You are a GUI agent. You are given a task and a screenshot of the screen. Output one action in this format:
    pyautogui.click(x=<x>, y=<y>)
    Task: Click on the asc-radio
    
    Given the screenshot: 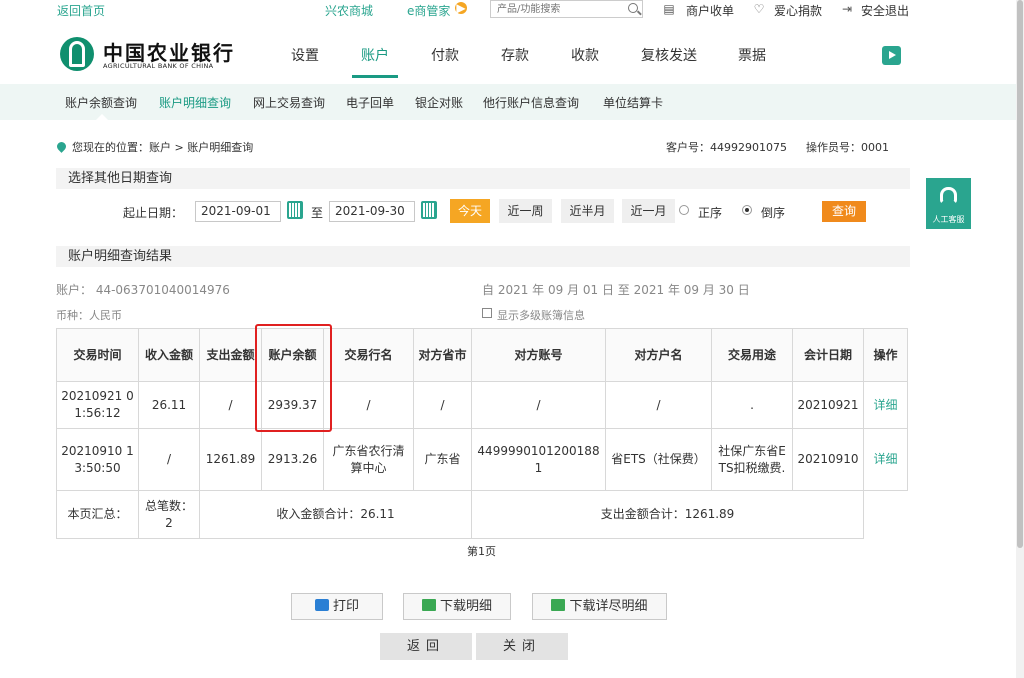 What is the action you would take?
    pyautogui.click(x=684, y=210)
    